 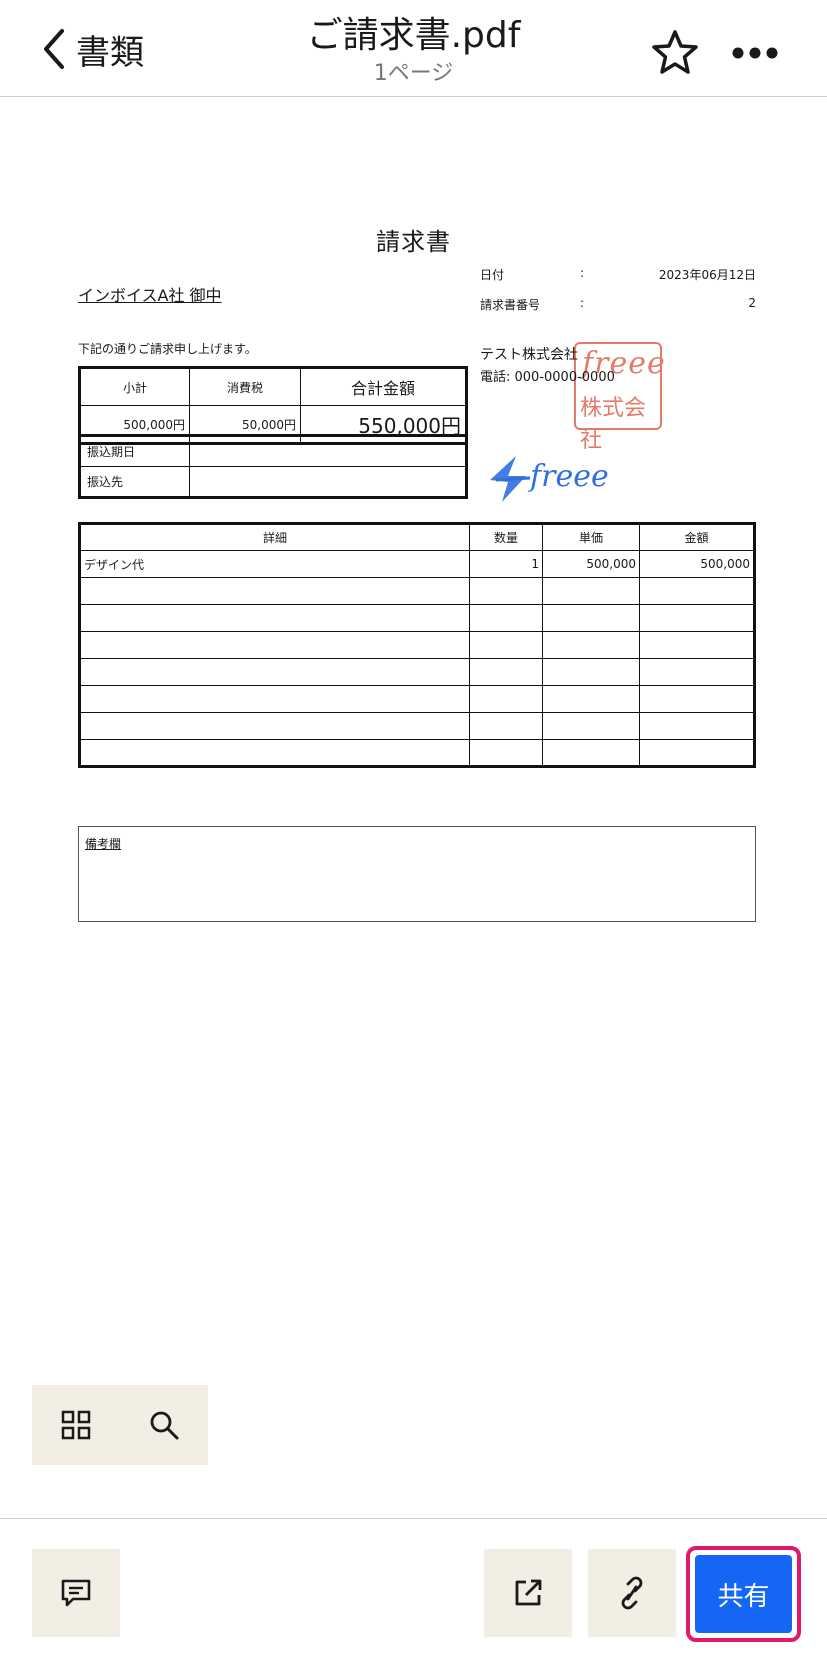 I want to click on seal-text: 株式会社, so click(x=613, y=424).